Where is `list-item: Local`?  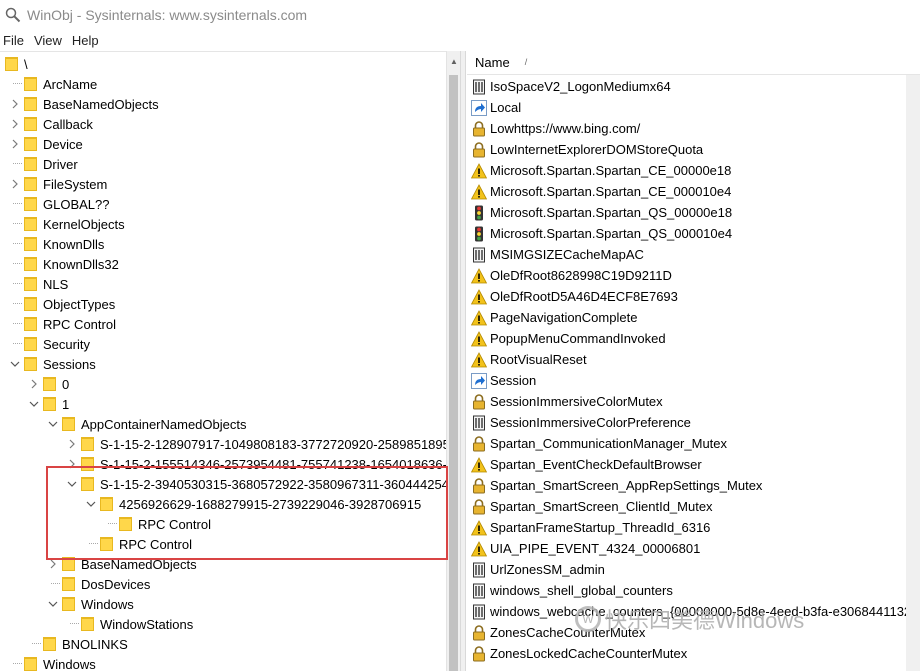 list-item: Local is located at coordinates (496, 107).